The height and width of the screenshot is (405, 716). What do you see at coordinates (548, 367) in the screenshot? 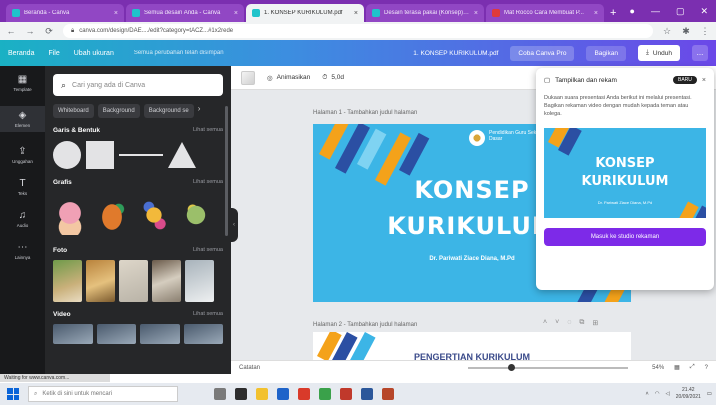
I see `zoom-slider` at bounding box center [548, 367].